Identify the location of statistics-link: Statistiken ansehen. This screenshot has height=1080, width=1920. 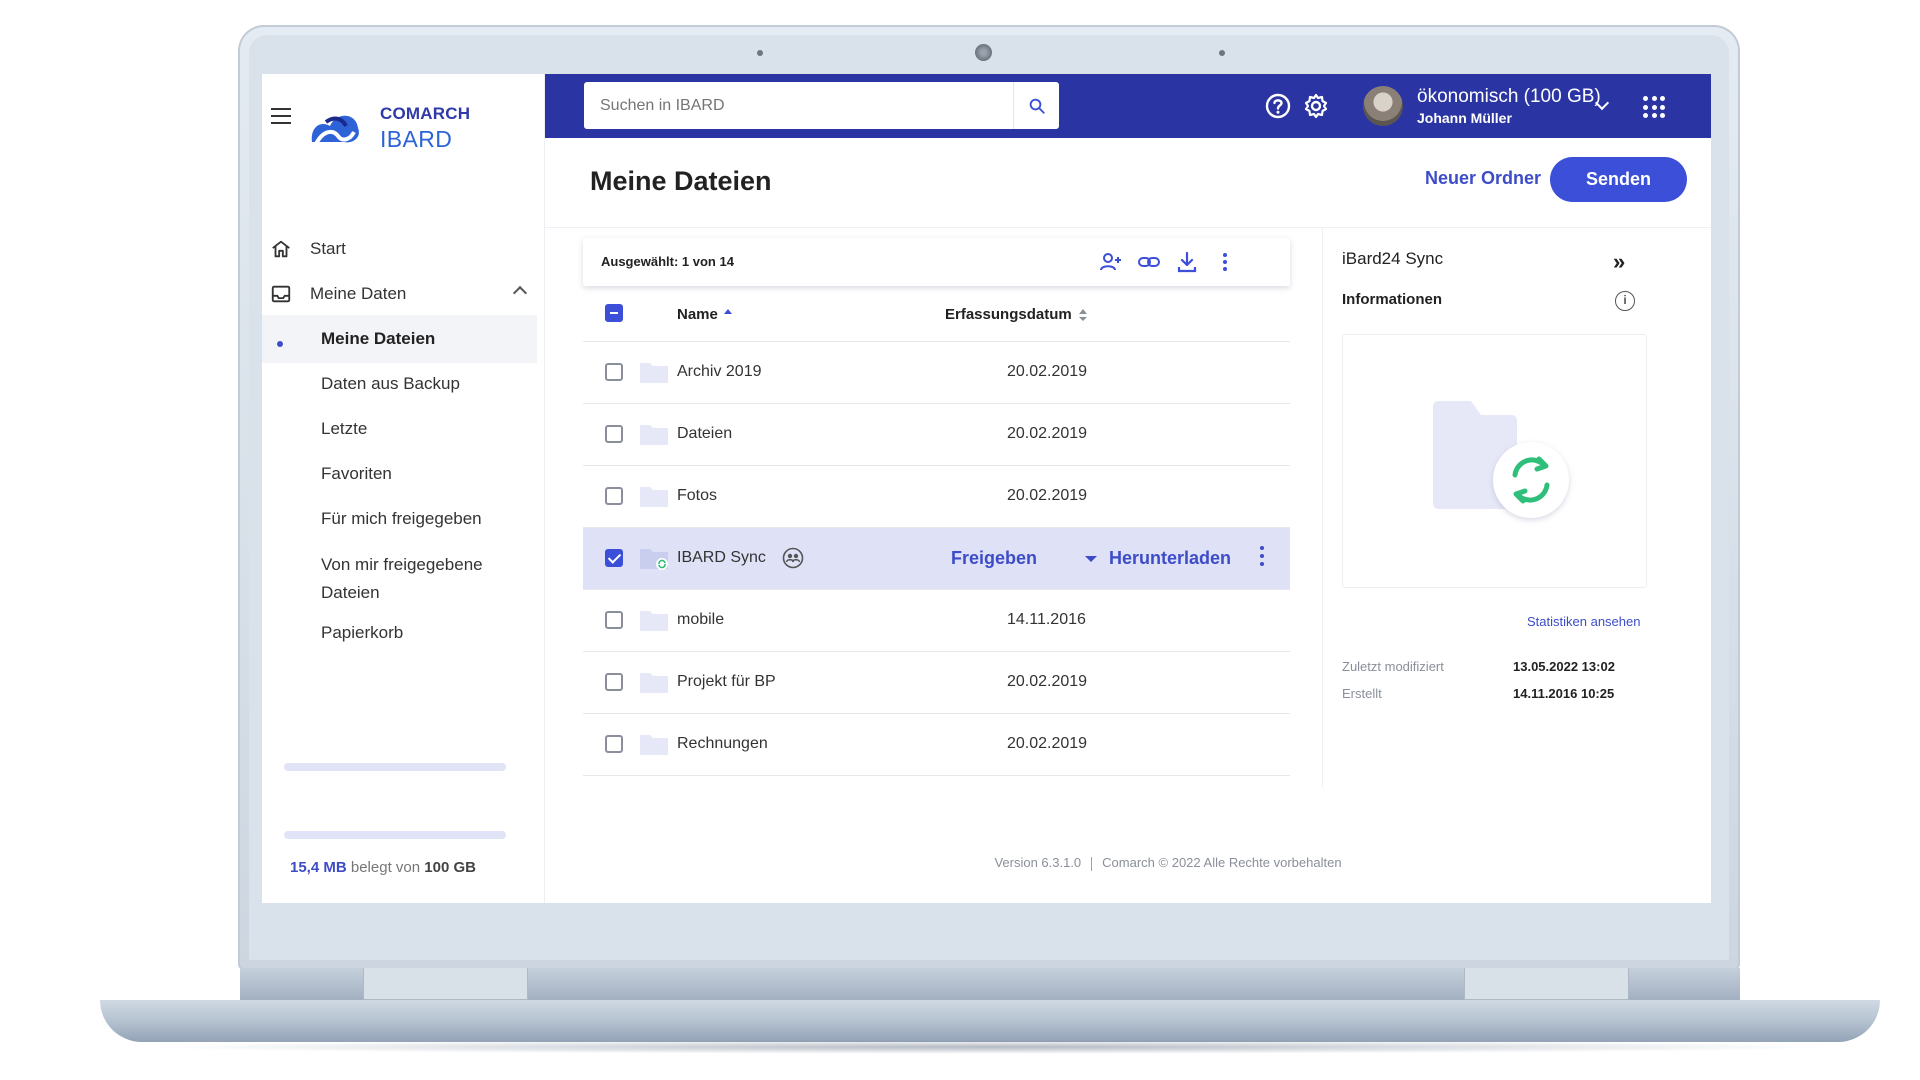
(1583, 621).